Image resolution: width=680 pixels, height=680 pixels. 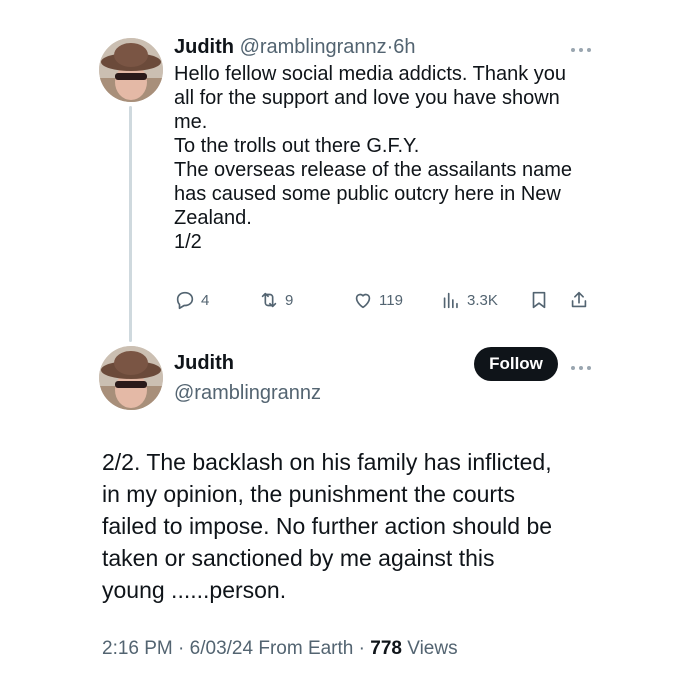 I want to click on tweet1-line: To the trolls out there G.F.Y., so click(x=297, y=146).